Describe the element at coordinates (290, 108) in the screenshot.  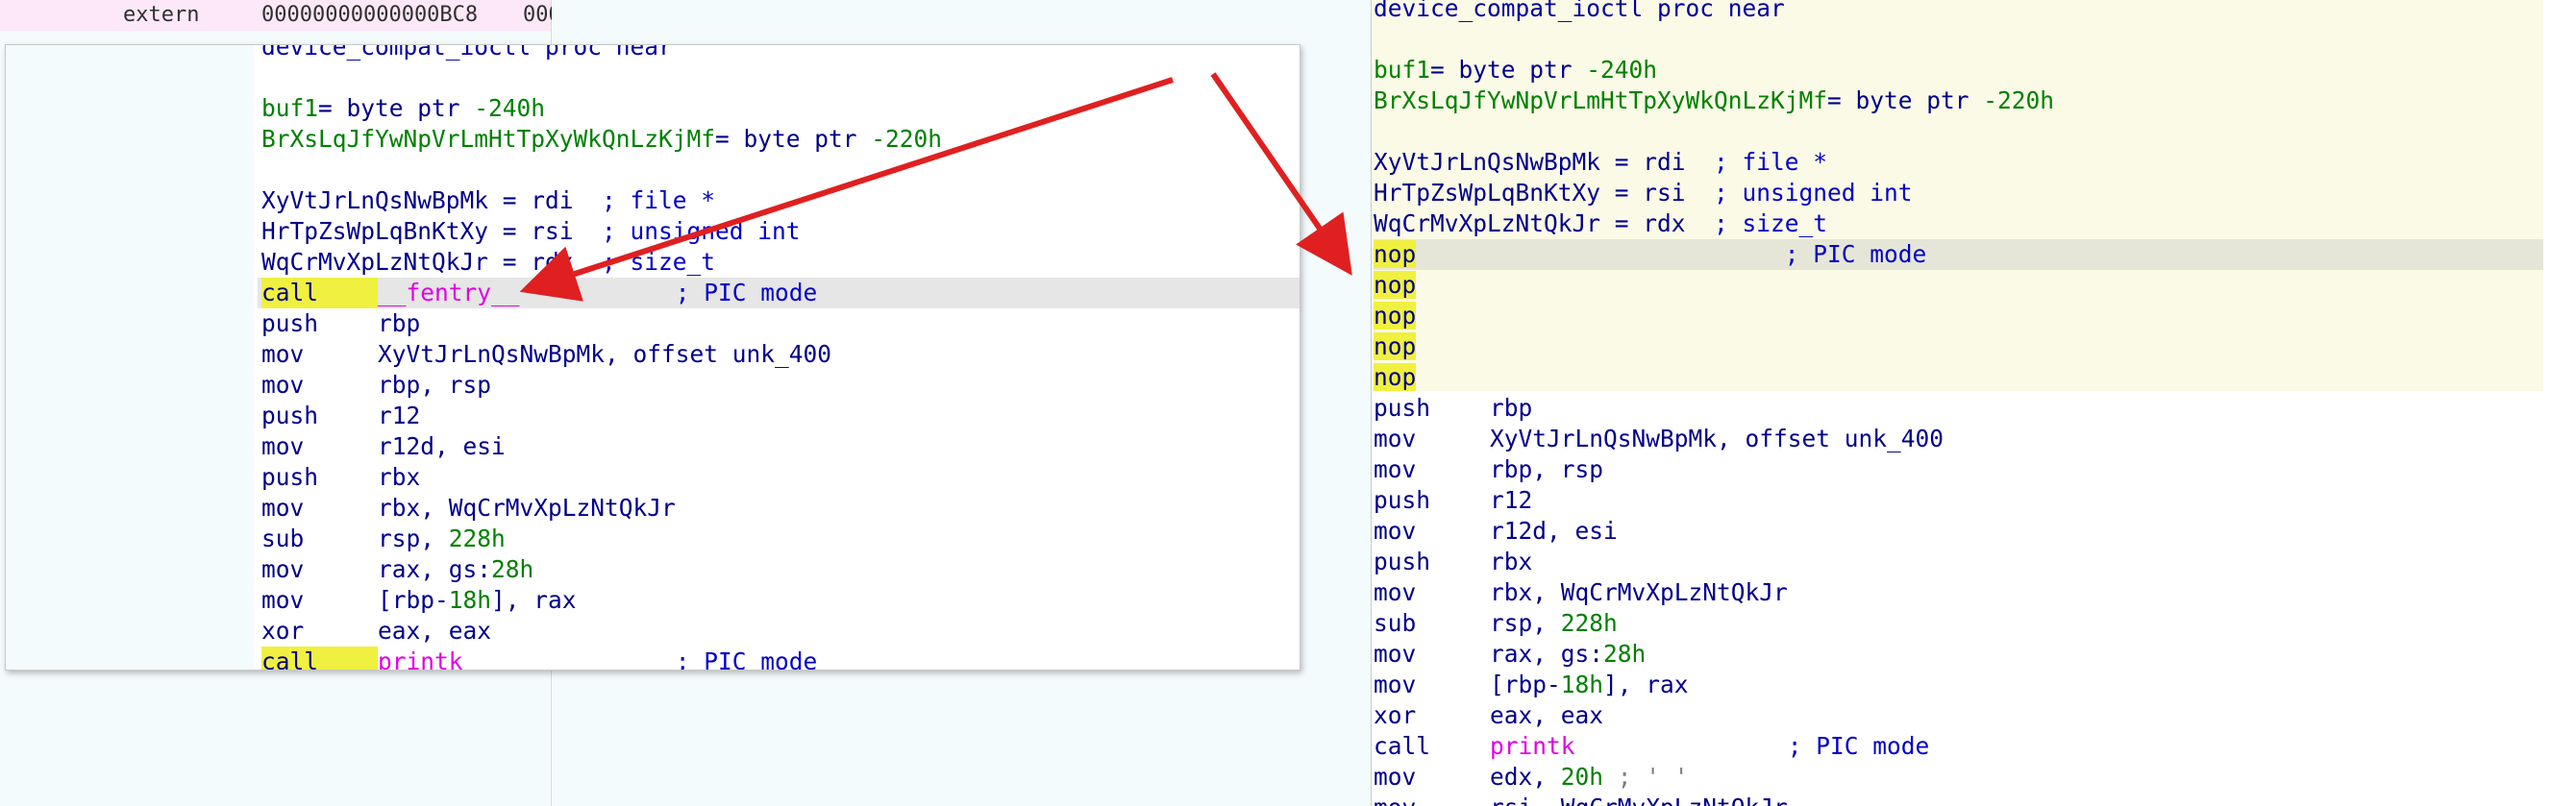
I see `var-name: buf1` at that location.